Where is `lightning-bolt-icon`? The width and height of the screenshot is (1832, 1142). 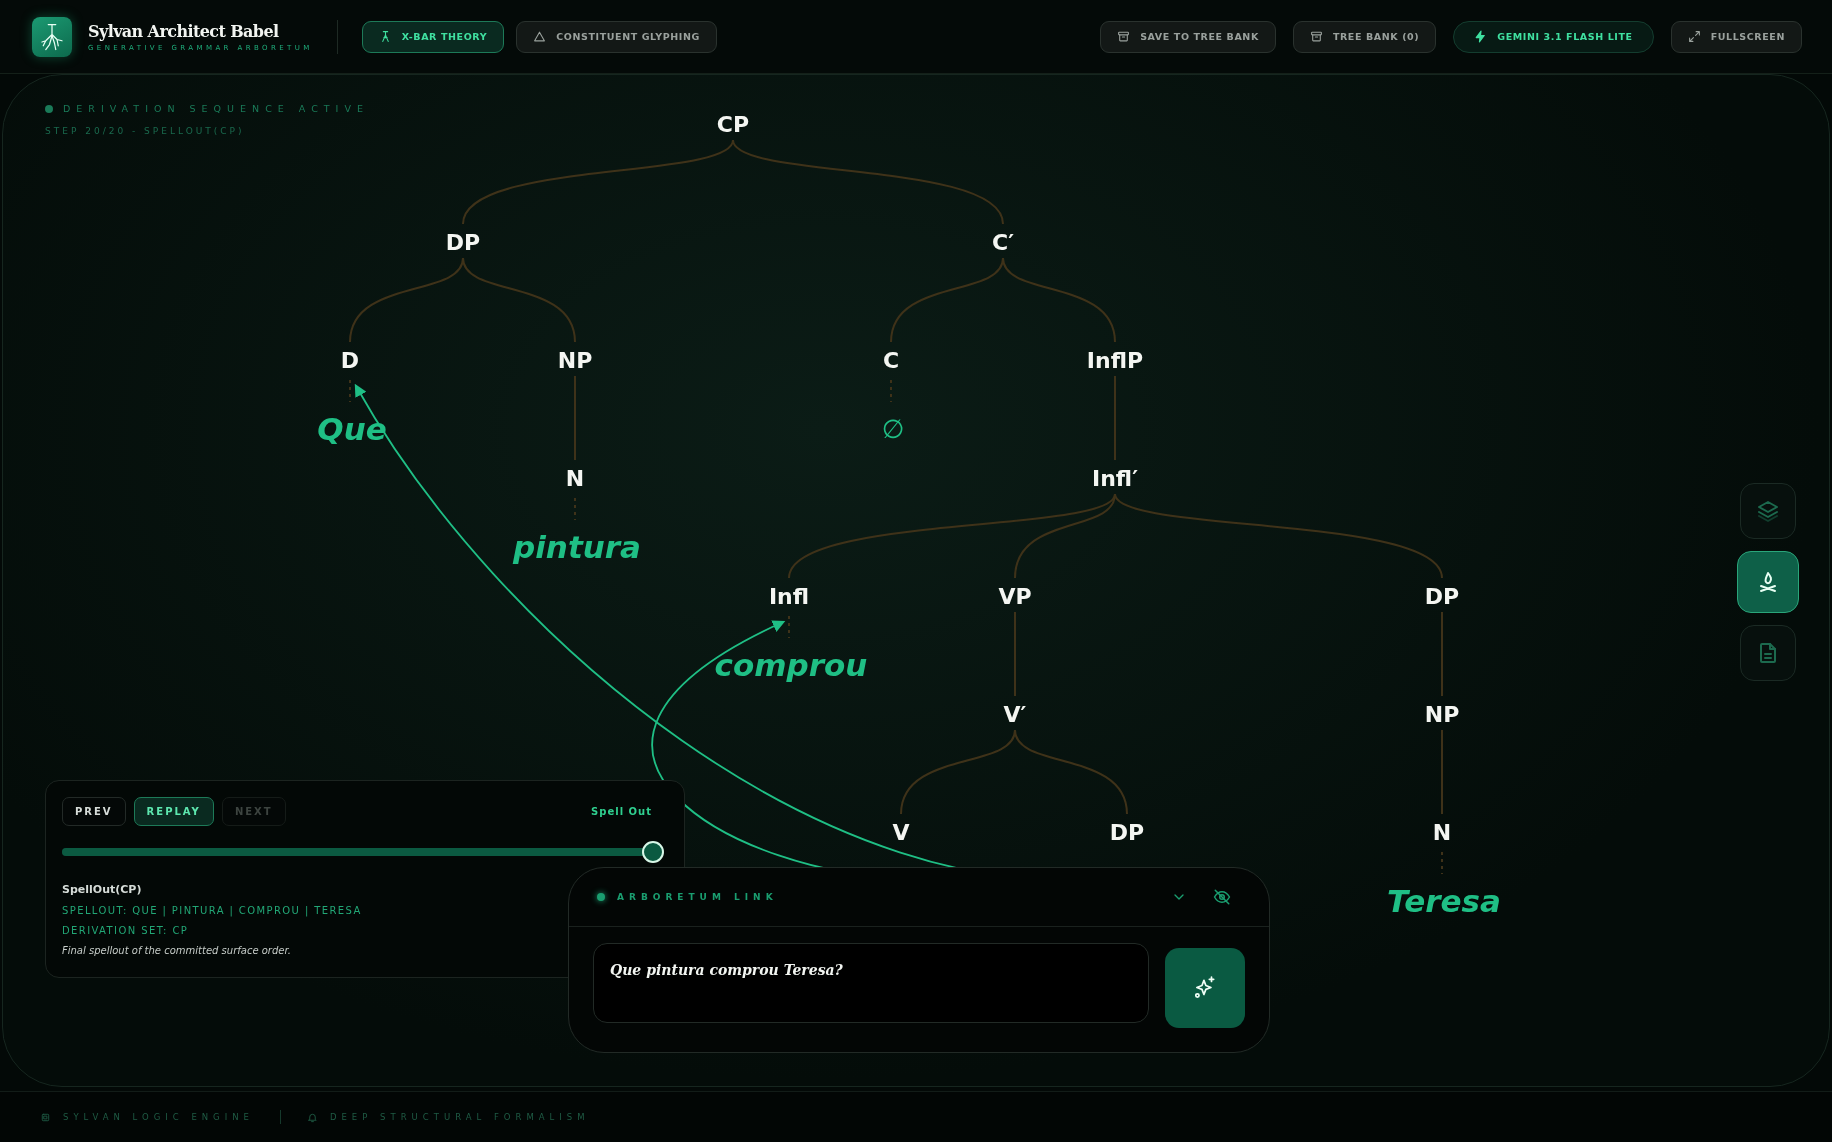 lightning-bolt-icon is located at coordinates (1481, 36).